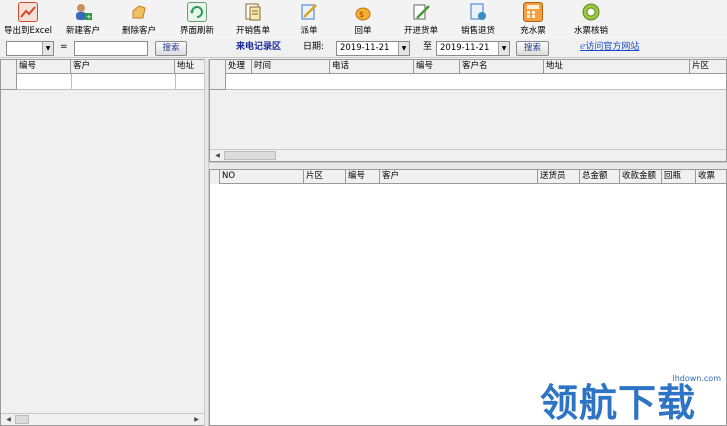 This screenshot has width=727, height=426. I want to click on call-grid-hscrollbar: ◀, so click(468, 155).